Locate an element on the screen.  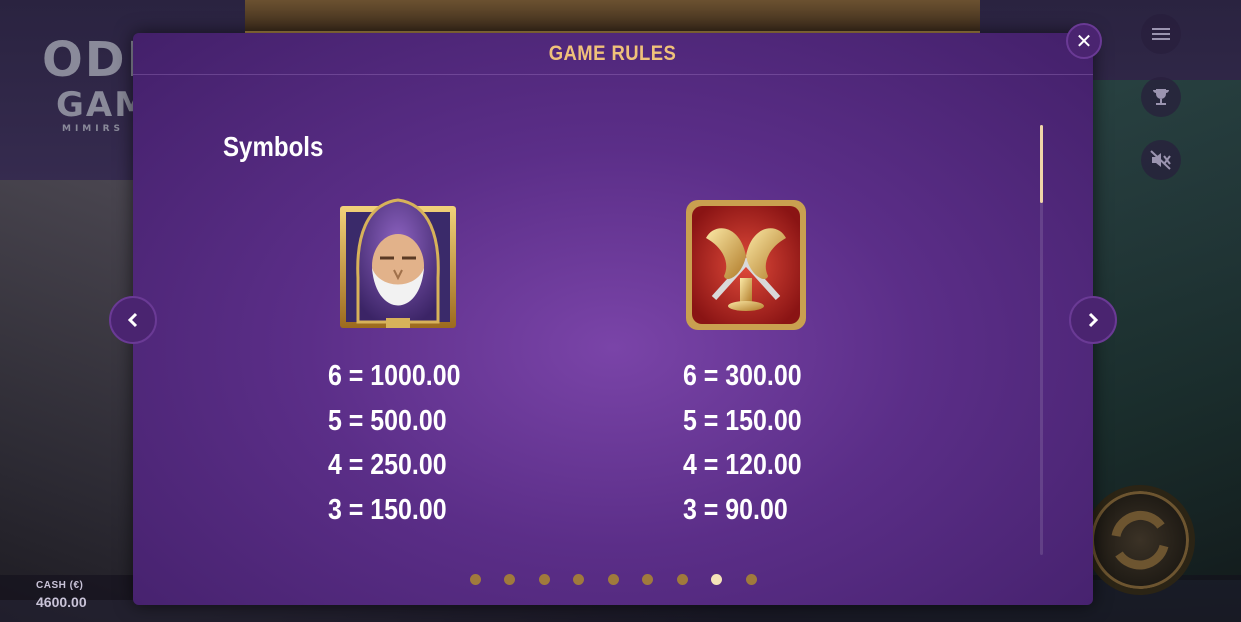
pay-row: 3 = 150.00 is located at coordinates (387, 509).